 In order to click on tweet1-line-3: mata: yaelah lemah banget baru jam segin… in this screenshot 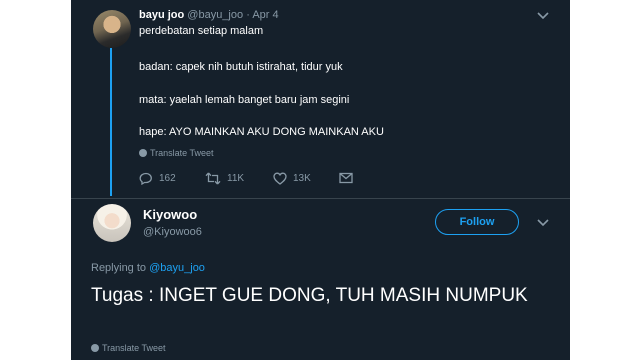, I will do `click(244, 100)`.